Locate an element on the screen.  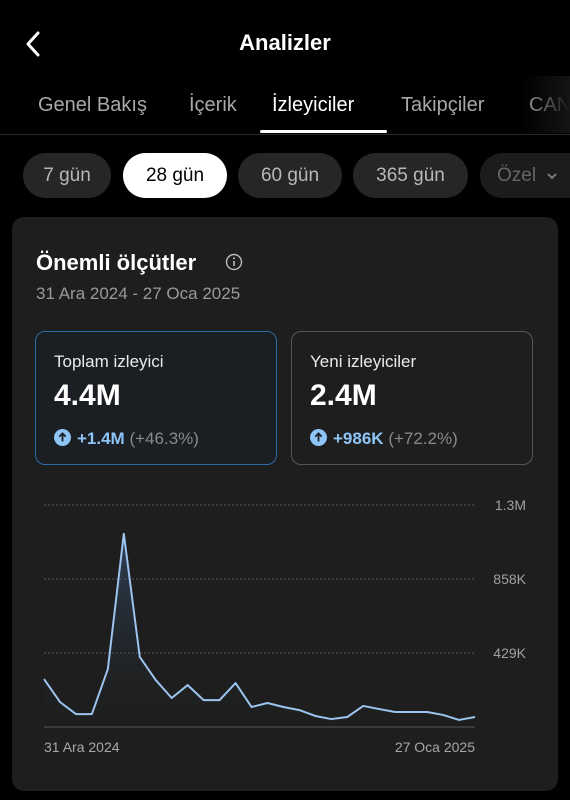
top-bar: Analizler is located at coordinates (285, 43).